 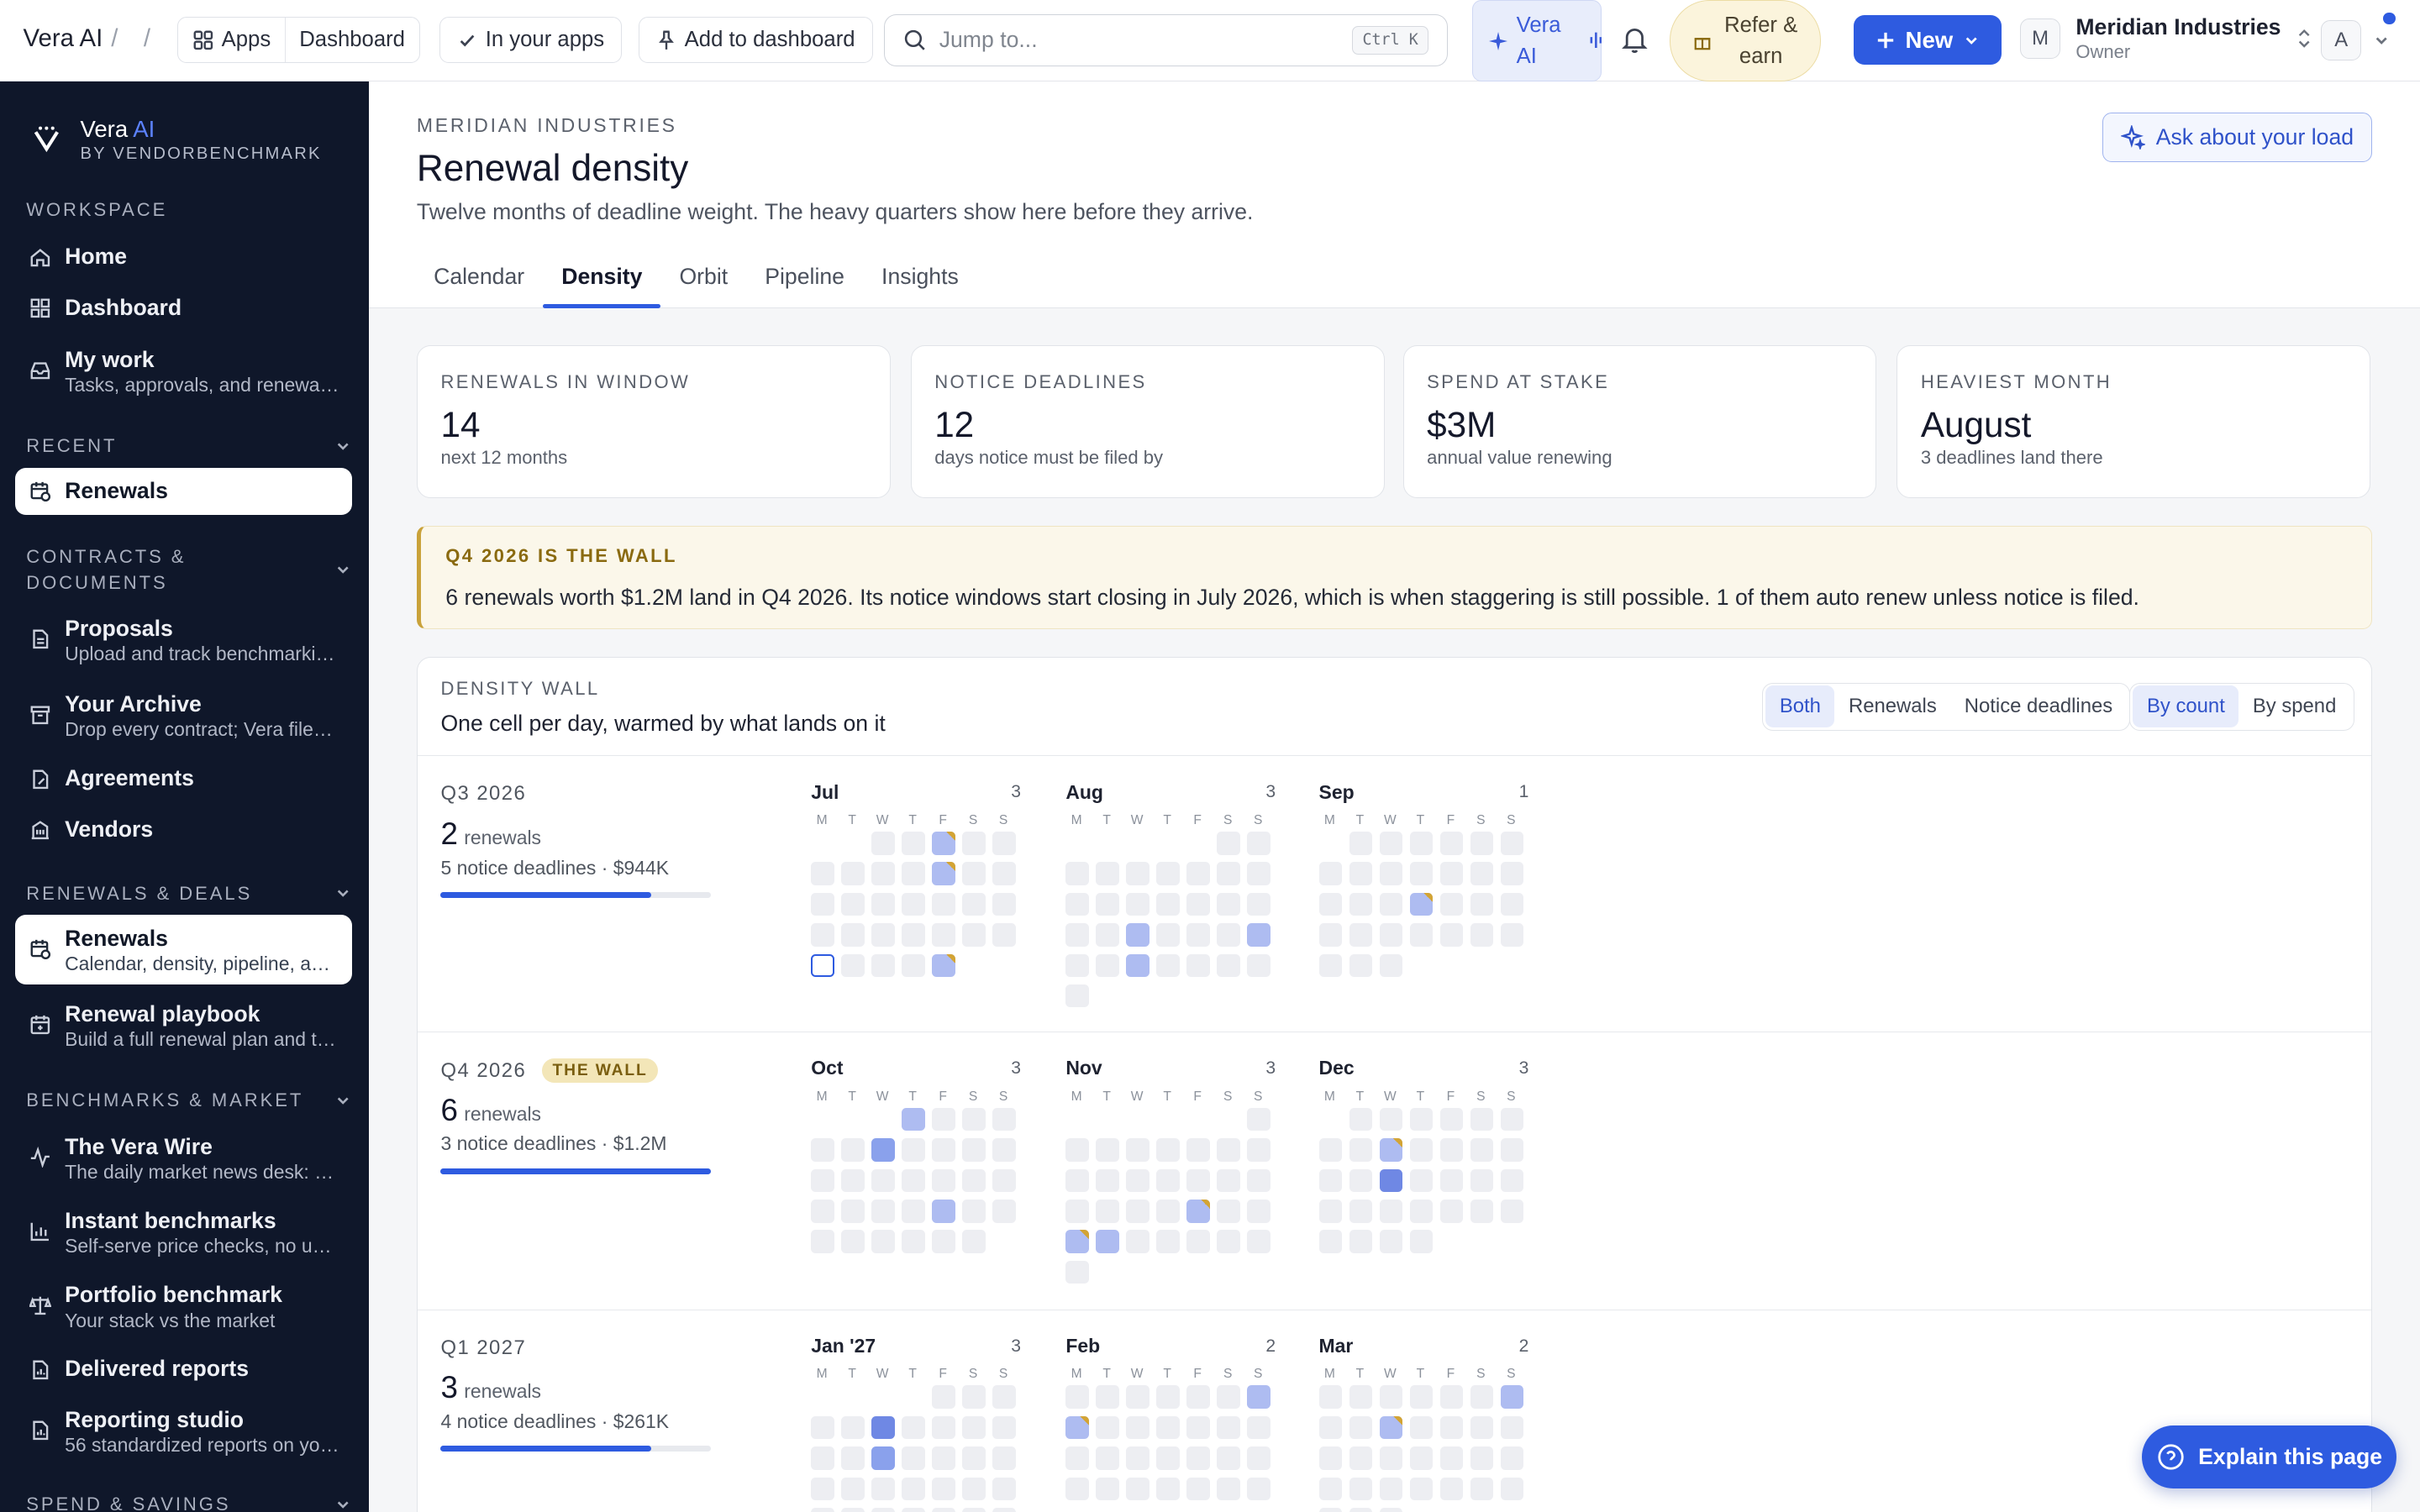 What do you see at coordinates (183, 778) in the screenshot?
I see `sidebar-item-agreements: Agreements` at bounding box center [183, 778].